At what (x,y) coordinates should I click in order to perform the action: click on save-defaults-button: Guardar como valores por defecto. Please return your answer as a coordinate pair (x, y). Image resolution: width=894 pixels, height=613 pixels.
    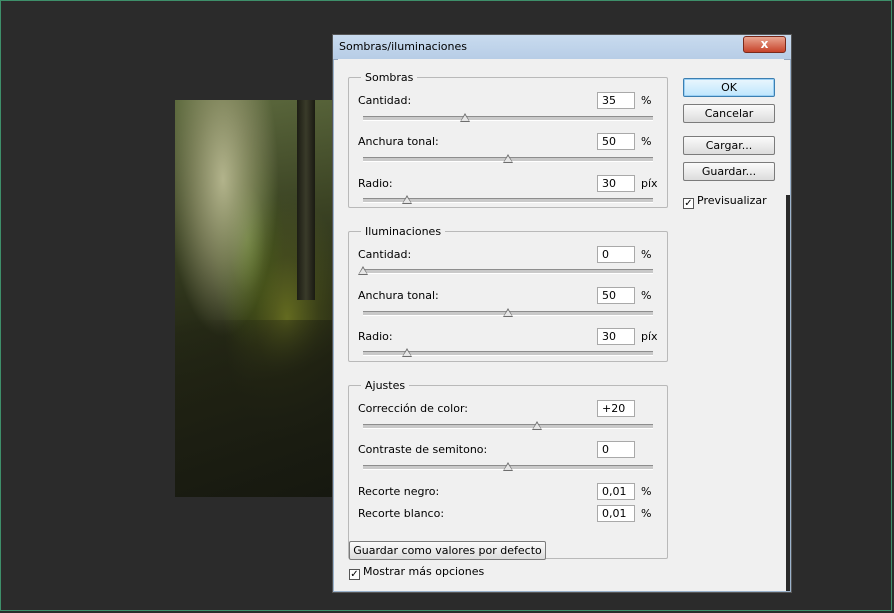
    Looking at the image, I should click on (447, 550).